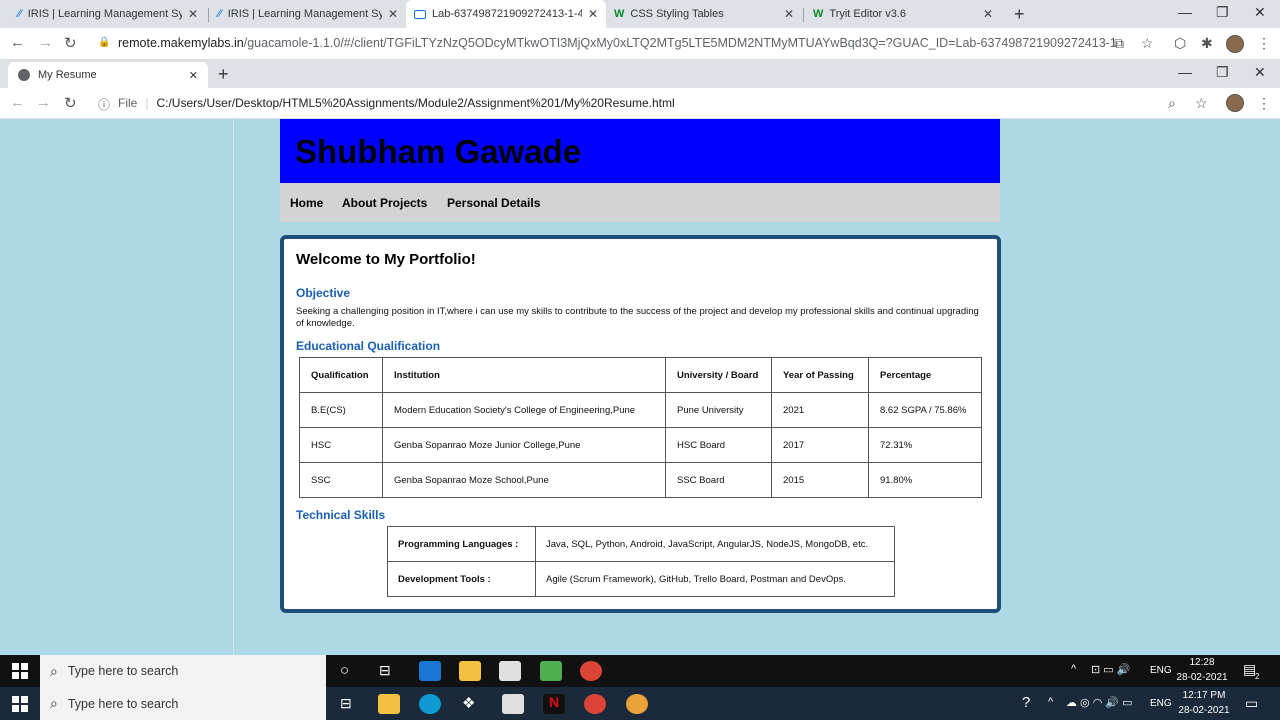  Describe the element at coordinates (640, 74) in the screenshot. I see `inner-tab-strip: My Resume ✕ + — ❐ ✕` at that location.